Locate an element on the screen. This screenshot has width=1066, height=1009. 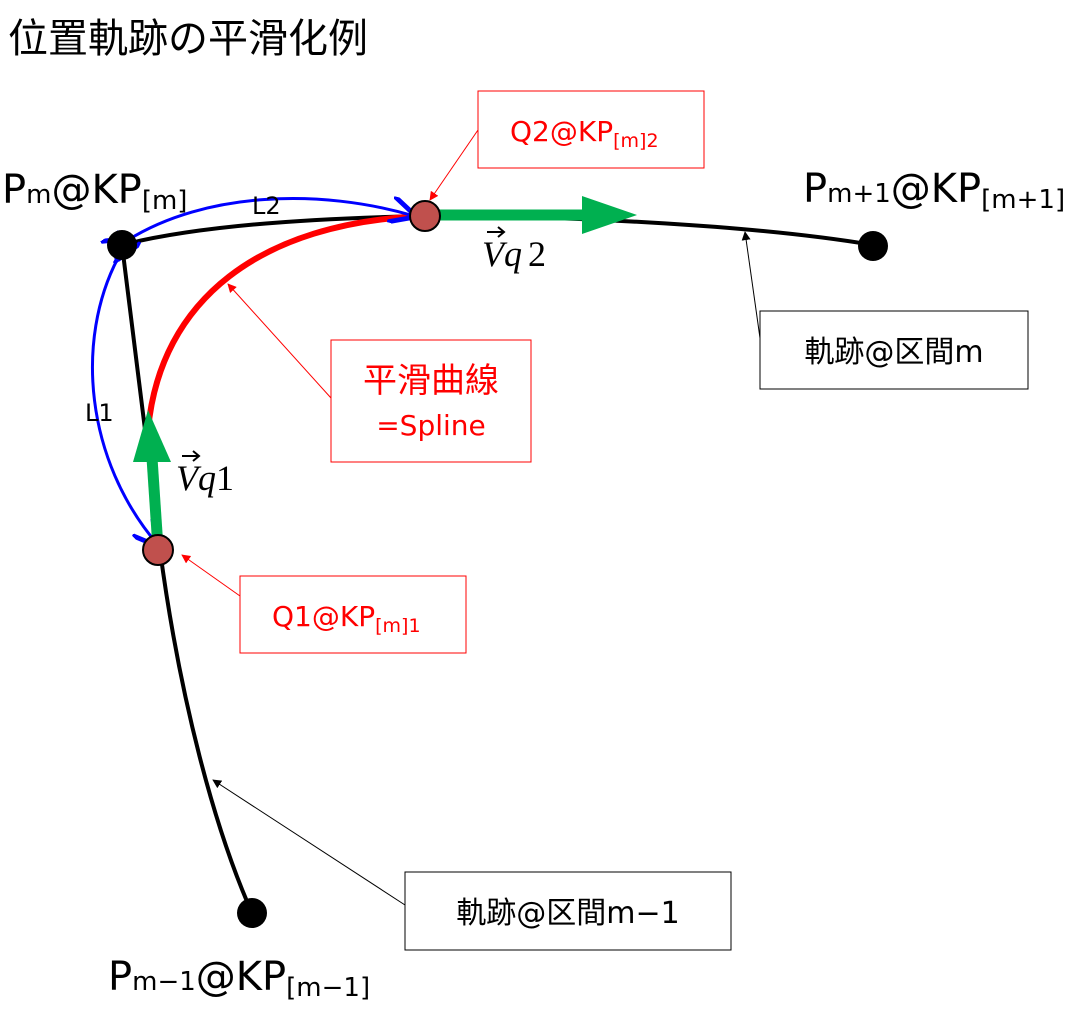
vq1-vector is located at coordinates (152, 479).